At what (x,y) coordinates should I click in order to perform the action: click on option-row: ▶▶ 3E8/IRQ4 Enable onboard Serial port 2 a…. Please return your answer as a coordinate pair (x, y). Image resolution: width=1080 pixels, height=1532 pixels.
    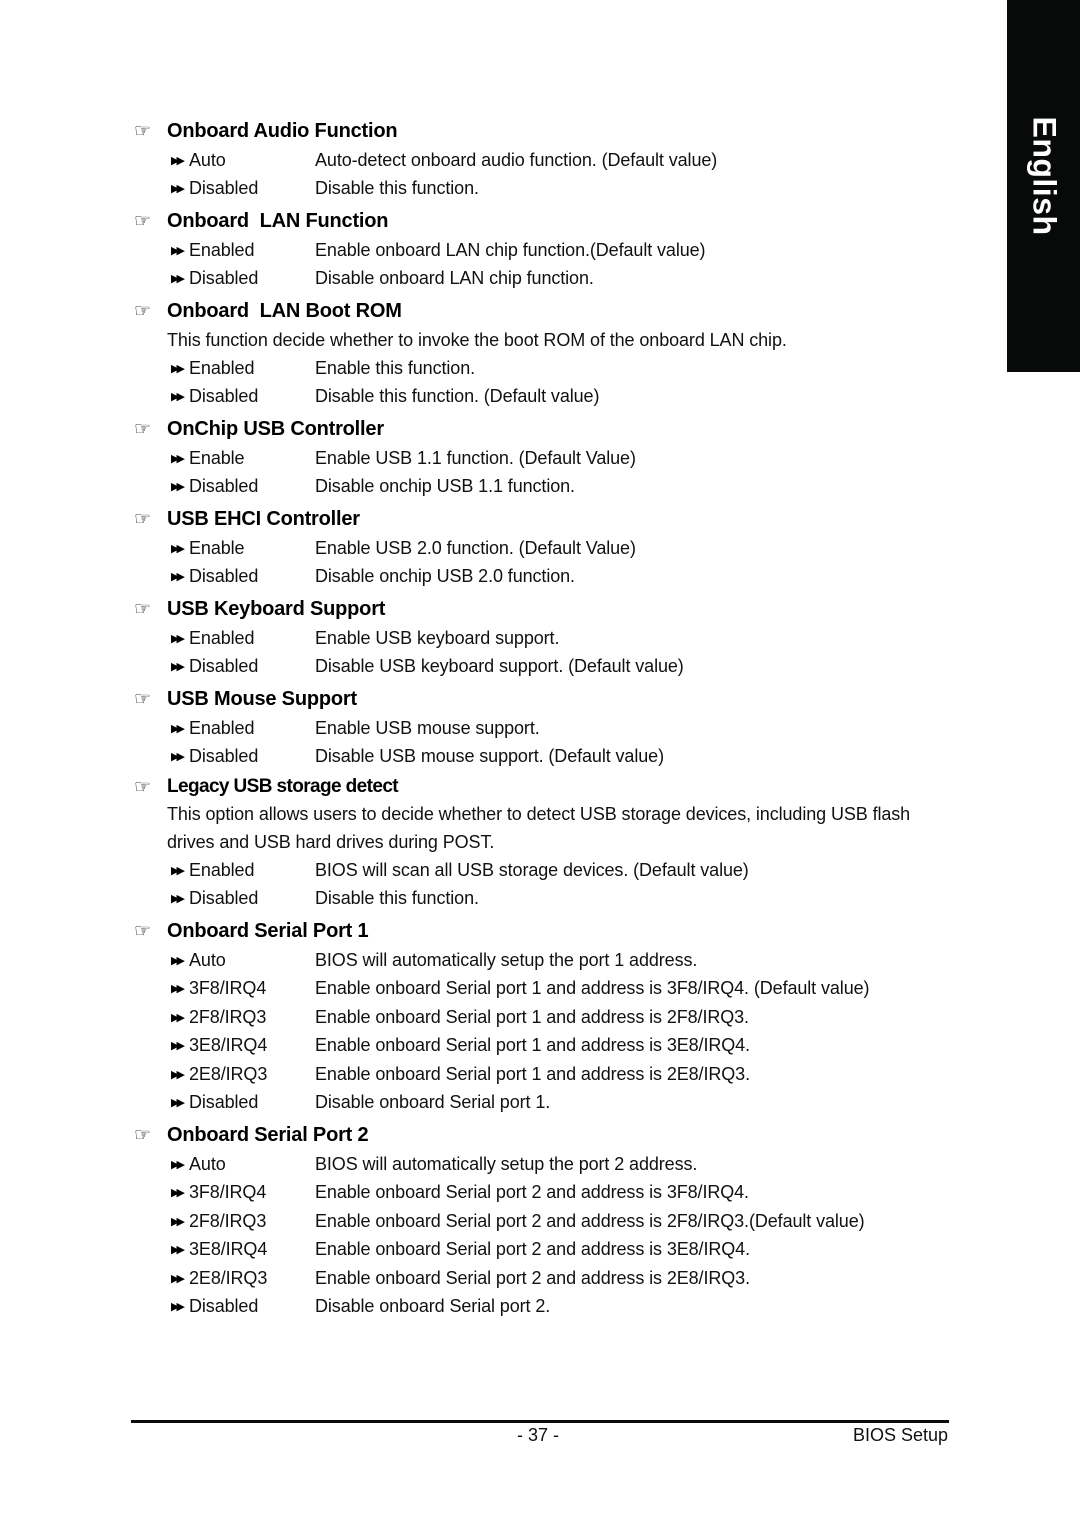
    Looking at the image, I should click on (567, 1250).